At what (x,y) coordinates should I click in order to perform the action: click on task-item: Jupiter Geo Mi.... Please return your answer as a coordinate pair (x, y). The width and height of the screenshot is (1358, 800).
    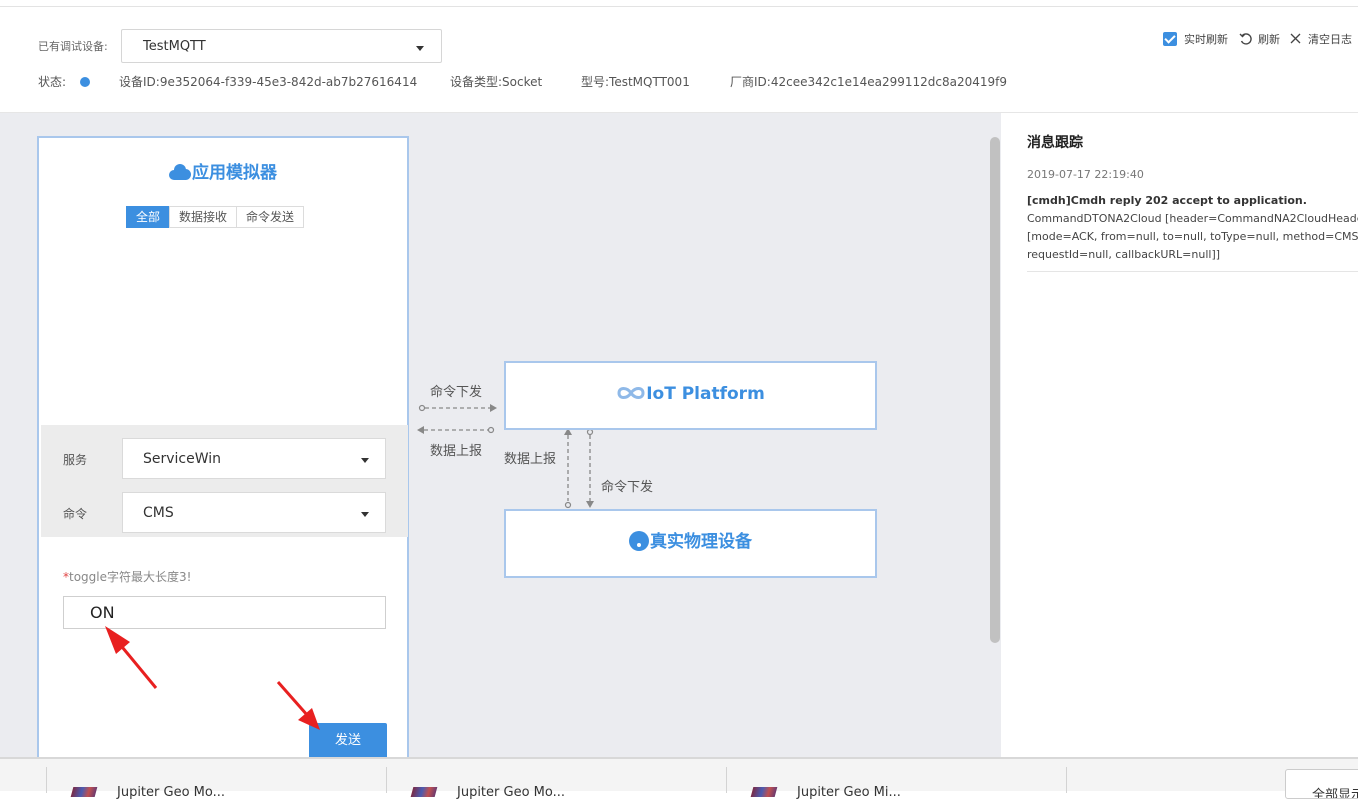
    Looking at the image, I should click on (896, 783).